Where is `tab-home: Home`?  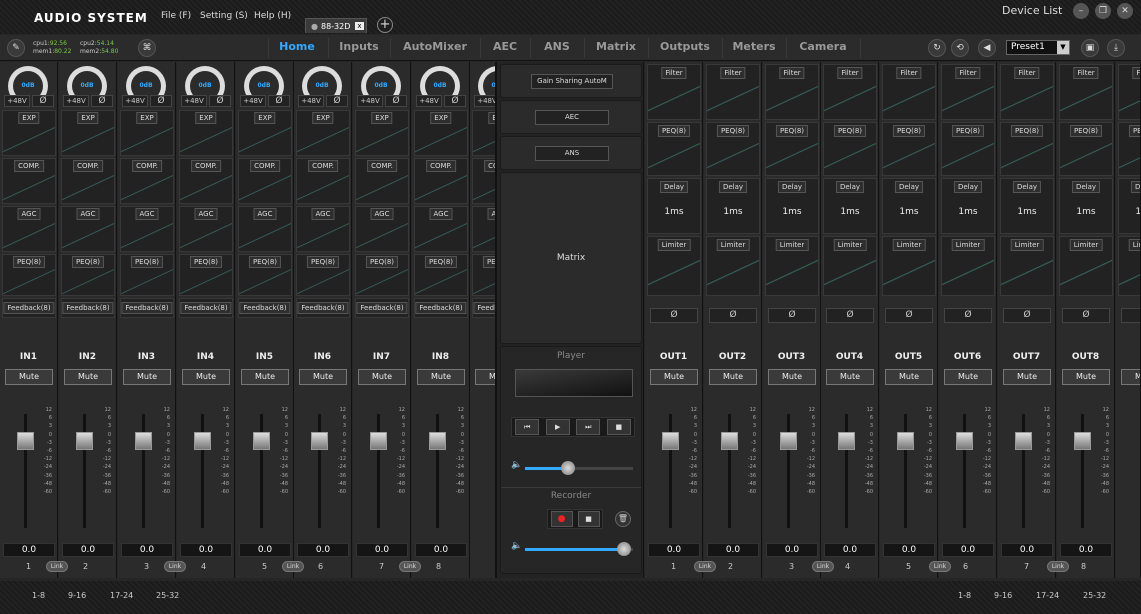 tab-home: Home is located at coordinates (297, 46).